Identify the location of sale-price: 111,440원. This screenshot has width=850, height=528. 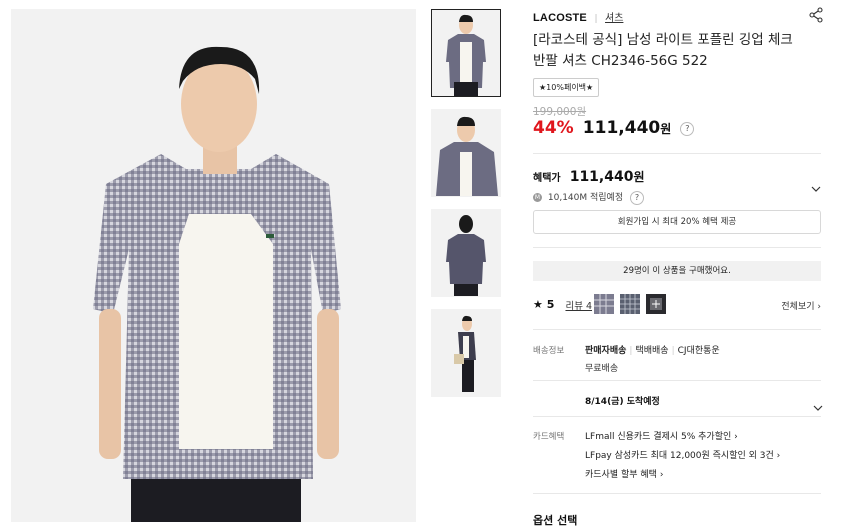
(627, 128).